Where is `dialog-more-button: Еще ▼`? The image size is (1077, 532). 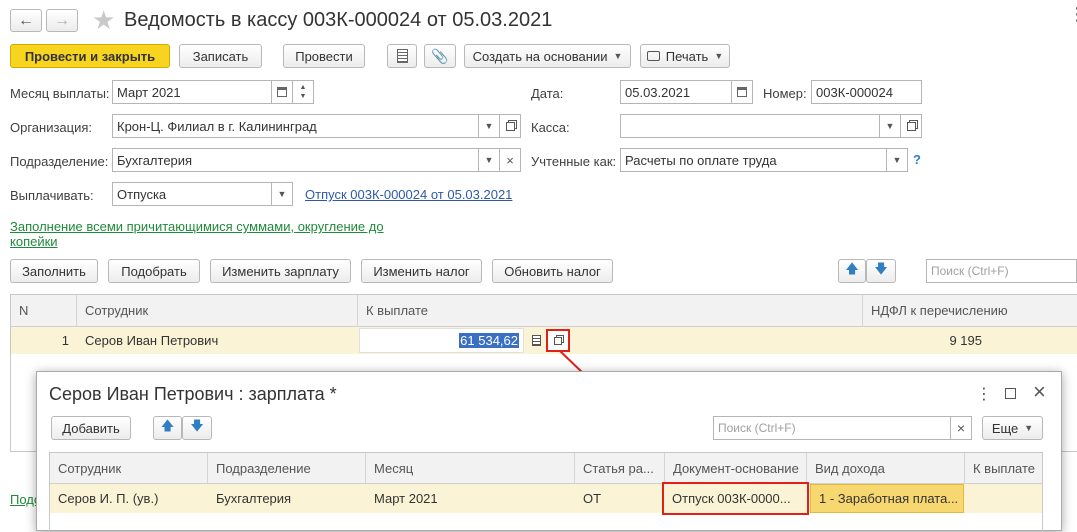 dialog-more-button: Еще ▼ is located at coordinates (1012, 428).